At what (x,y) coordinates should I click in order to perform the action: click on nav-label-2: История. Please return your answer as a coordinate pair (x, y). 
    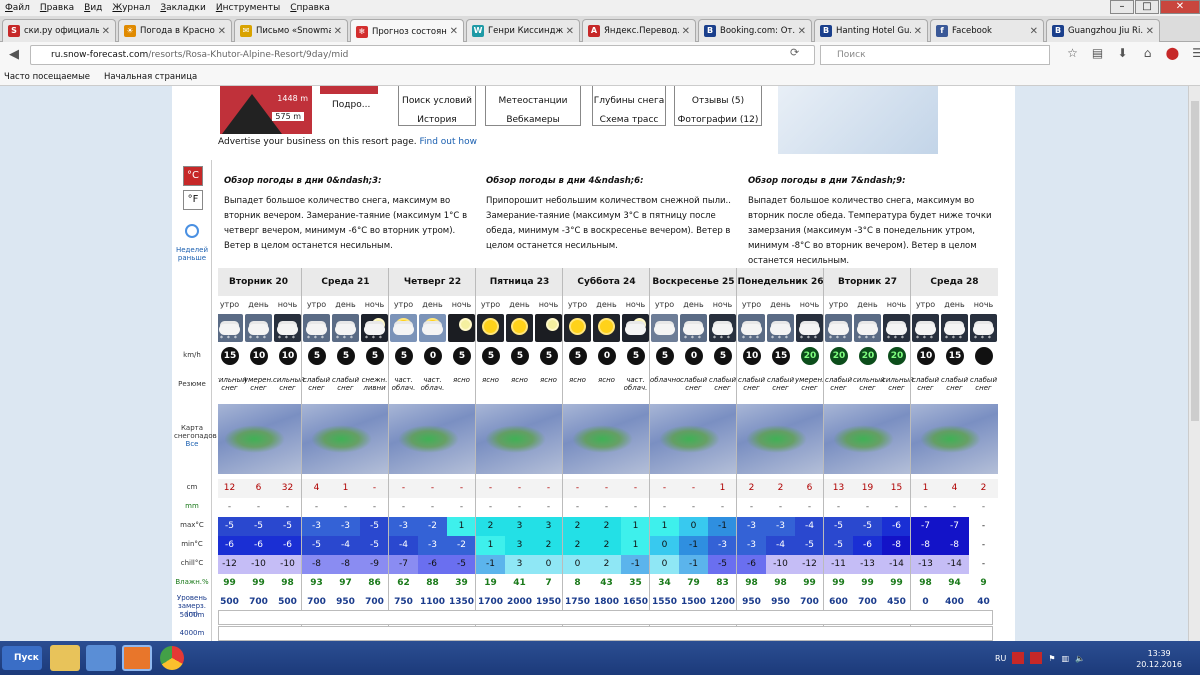
    Looking at the image, I should click on (437, 120).